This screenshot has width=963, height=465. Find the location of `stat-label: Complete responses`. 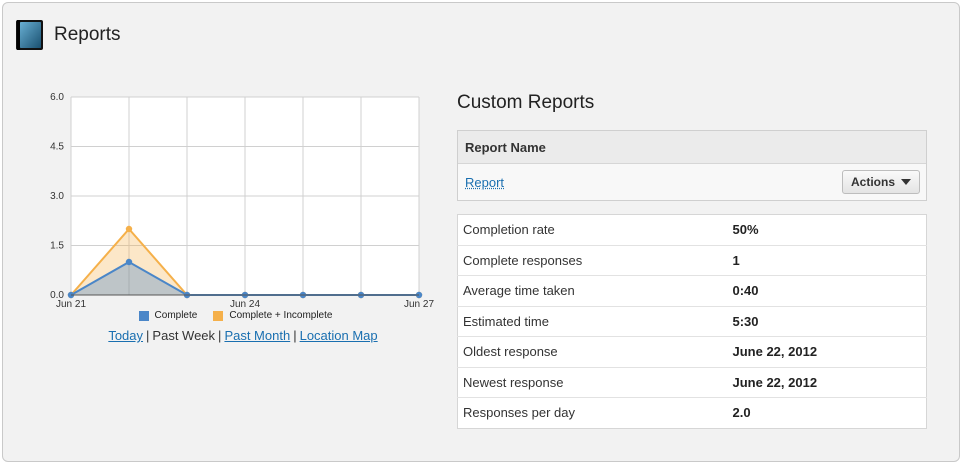

stat-label: Complete responses is located at coordinates (592, 260).